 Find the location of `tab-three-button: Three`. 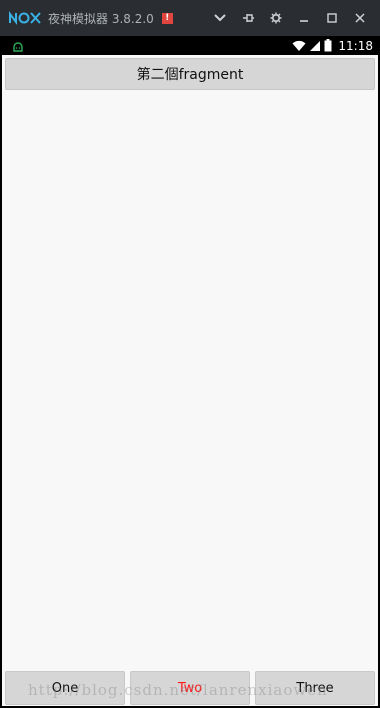

tab-three-button: Three is located at coordinates (315, 688).